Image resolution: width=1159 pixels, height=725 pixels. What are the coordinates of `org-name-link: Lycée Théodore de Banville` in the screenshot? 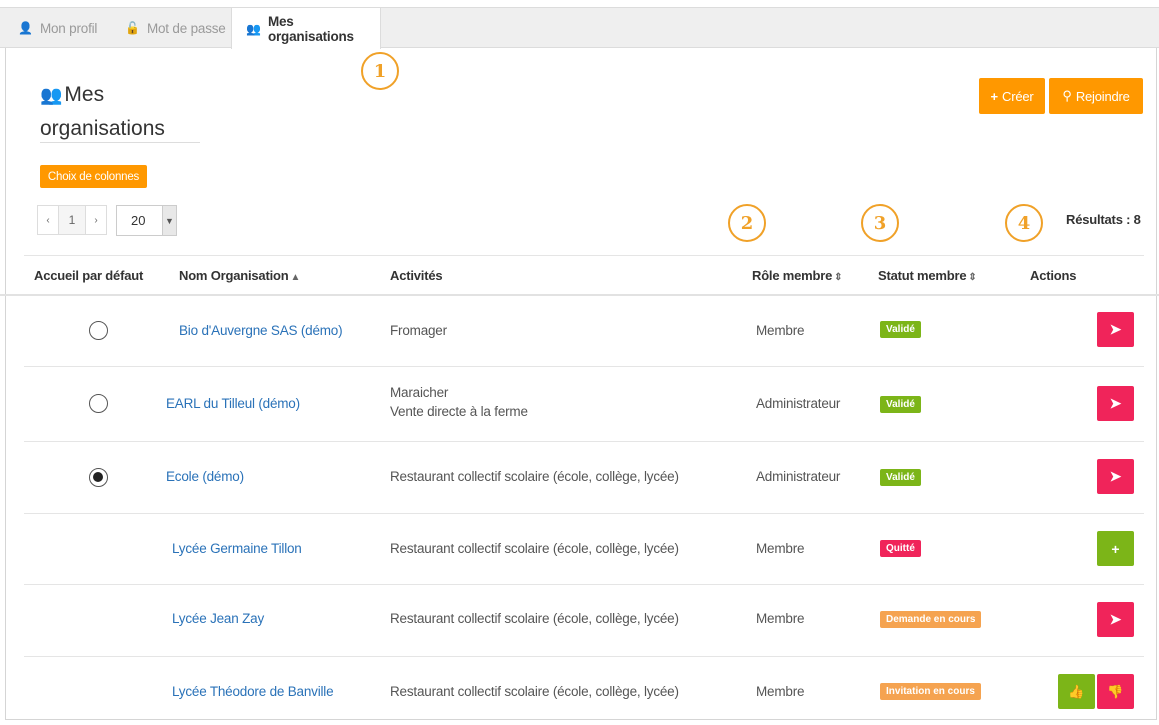 It's located at (253, 691).